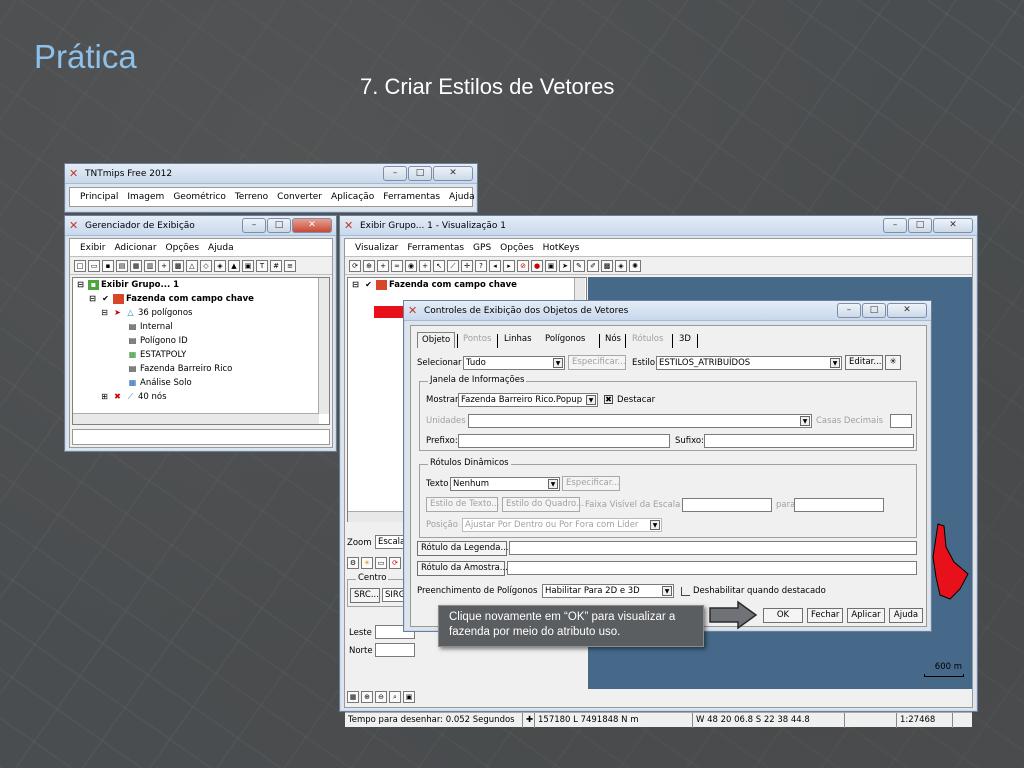 This screenshot has height=768, width=1024. I want to click on layout-icon: ▣, so click(409, 697).